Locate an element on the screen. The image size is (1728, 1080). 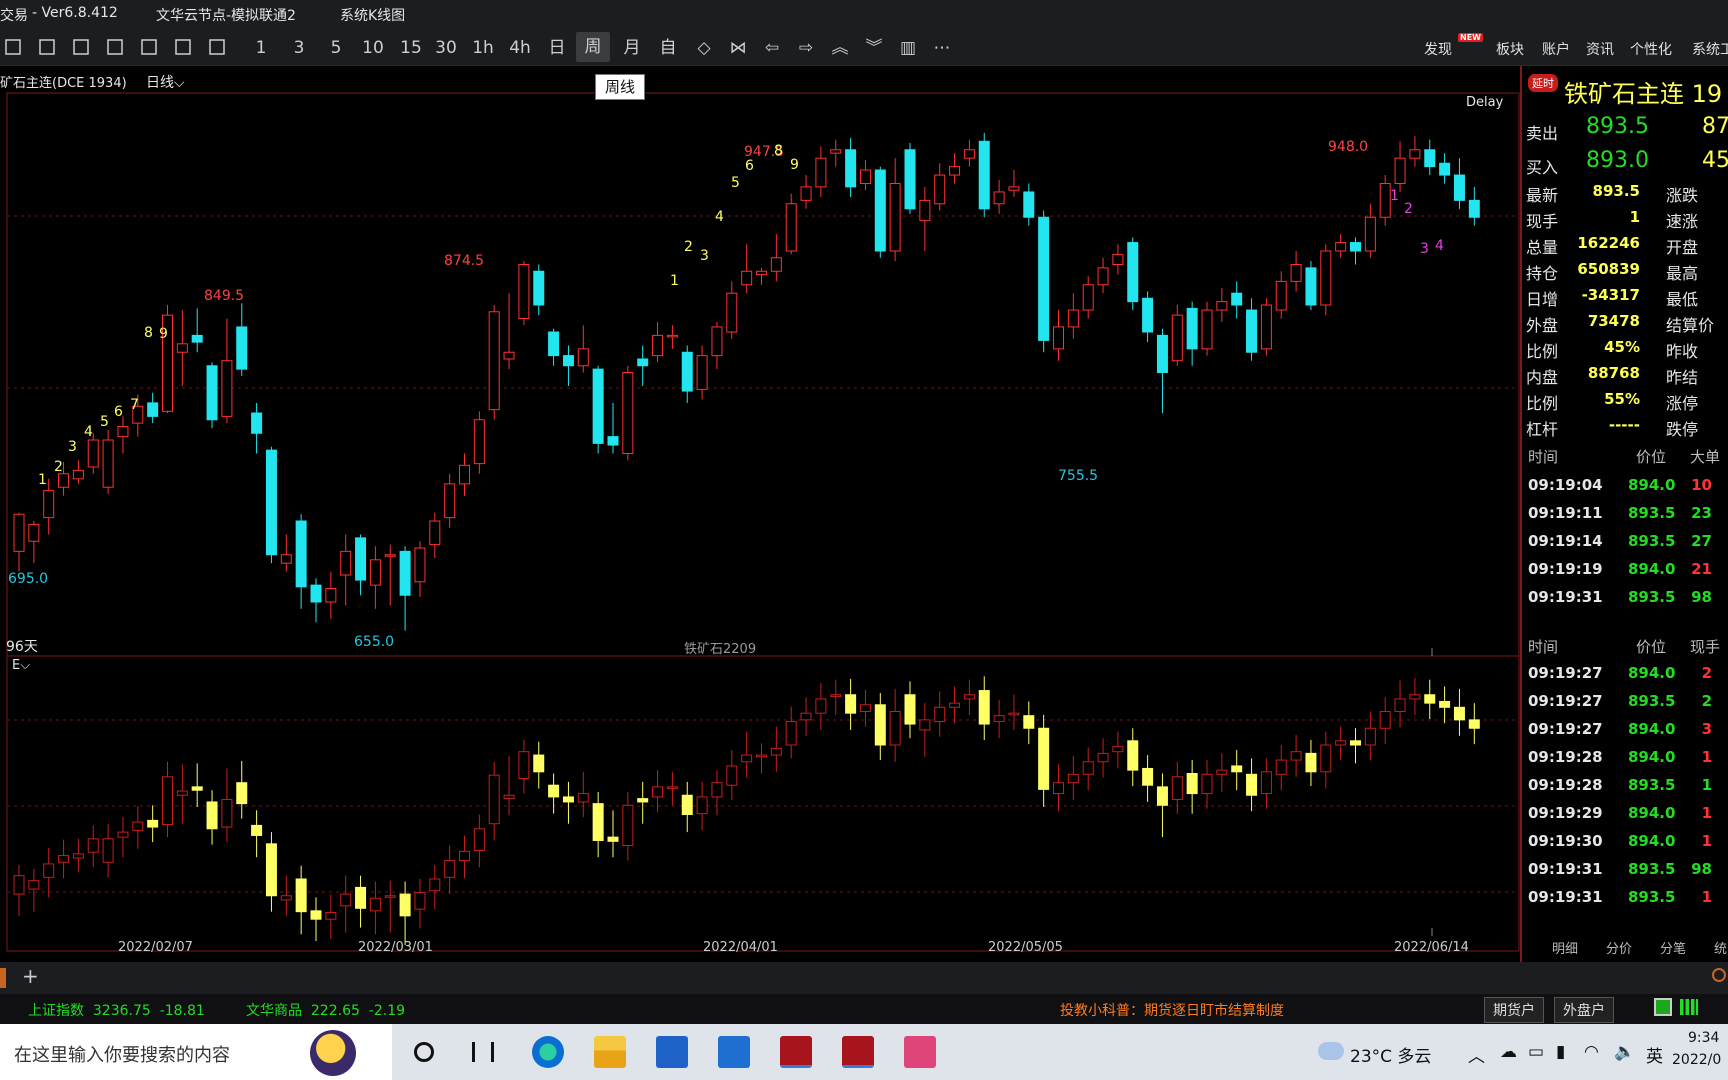
weather-text: 23°C 多云 is located at coordinates (1390, 1054).